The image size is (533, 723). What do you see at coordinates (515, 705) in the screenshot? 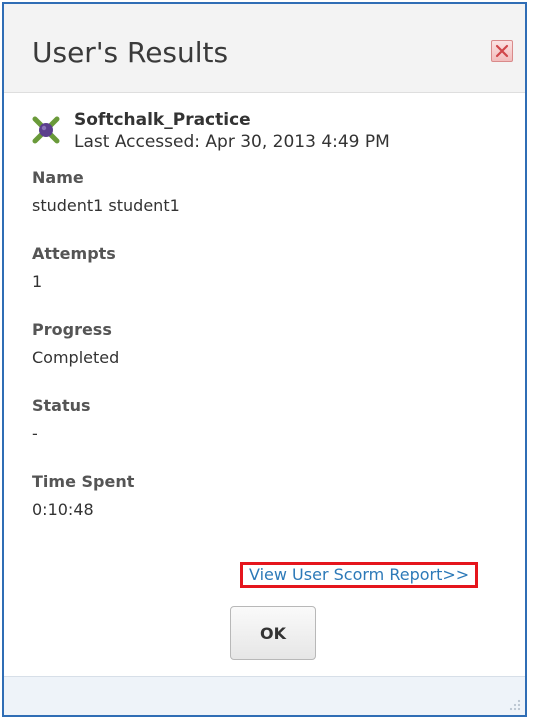
I see `resize-grip-icon` at bounding box center [515, 705].